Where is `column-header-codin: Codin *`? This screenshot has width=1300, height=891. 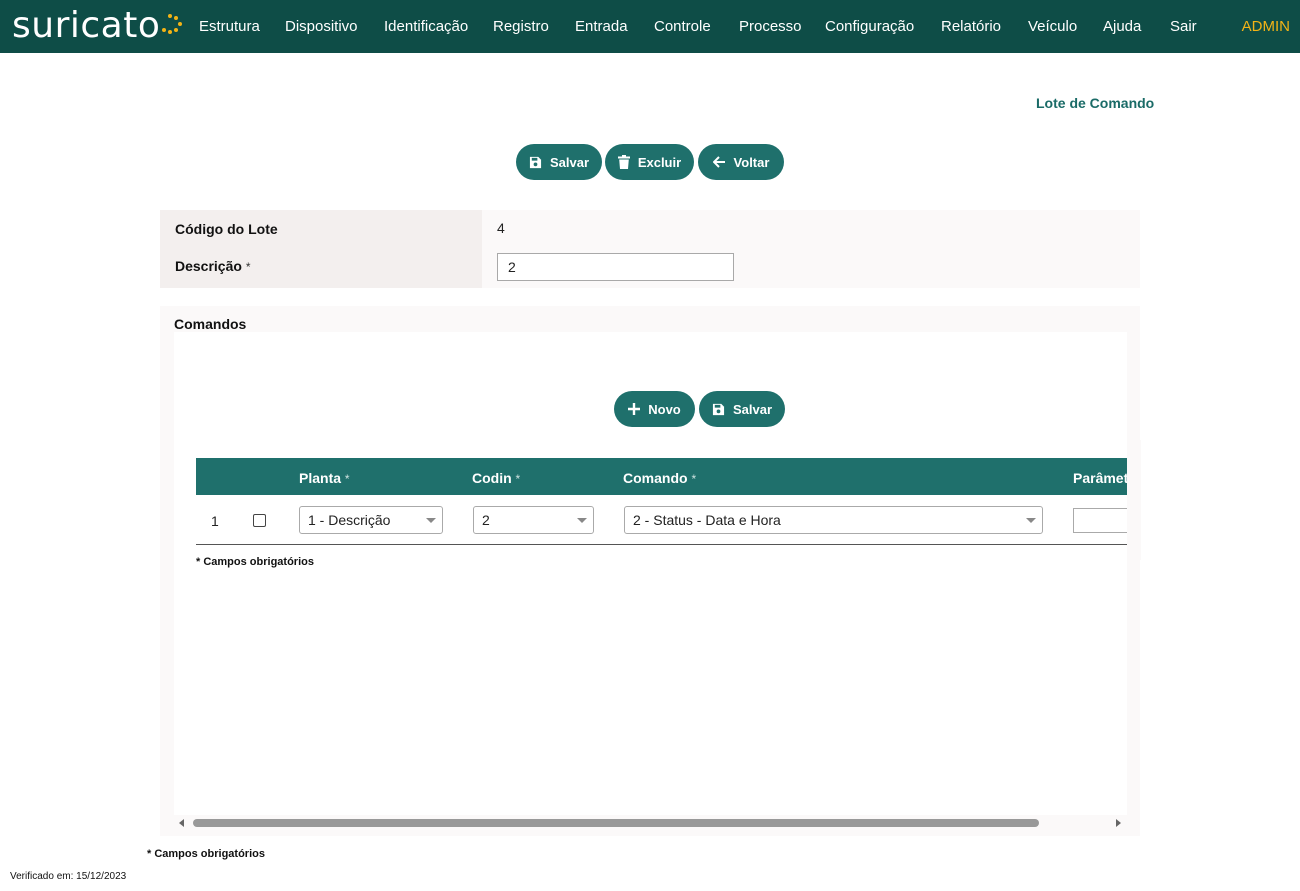
column-header-codin: Codin * is located at coordinates (496, 478).